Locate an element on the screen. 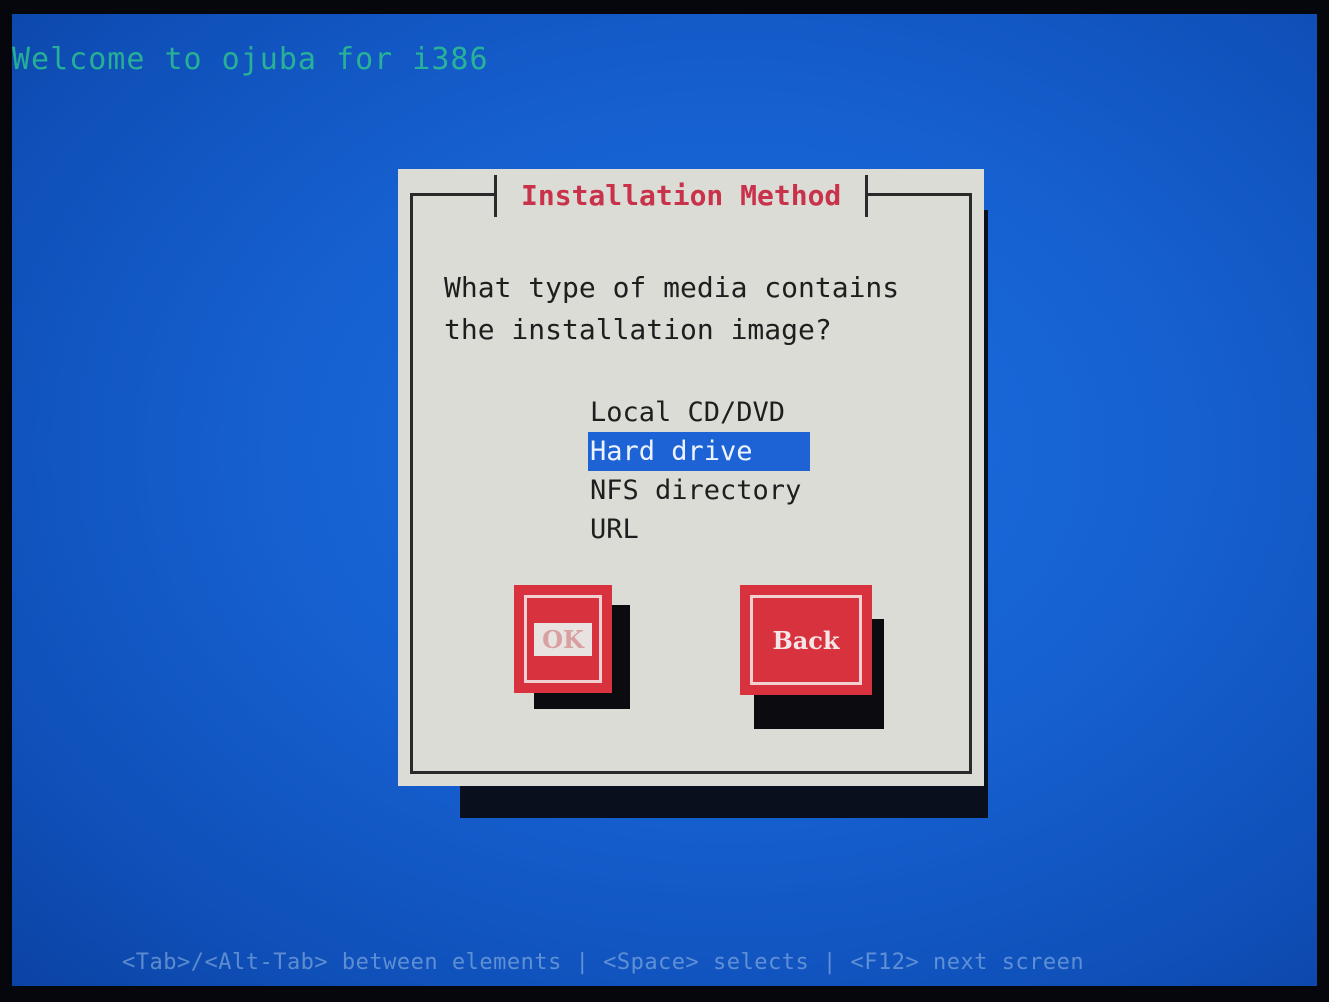 The image size is (1329, 1002). option-local-cd-dvd: Local CD/DVD is located at coordinates (699, 412).